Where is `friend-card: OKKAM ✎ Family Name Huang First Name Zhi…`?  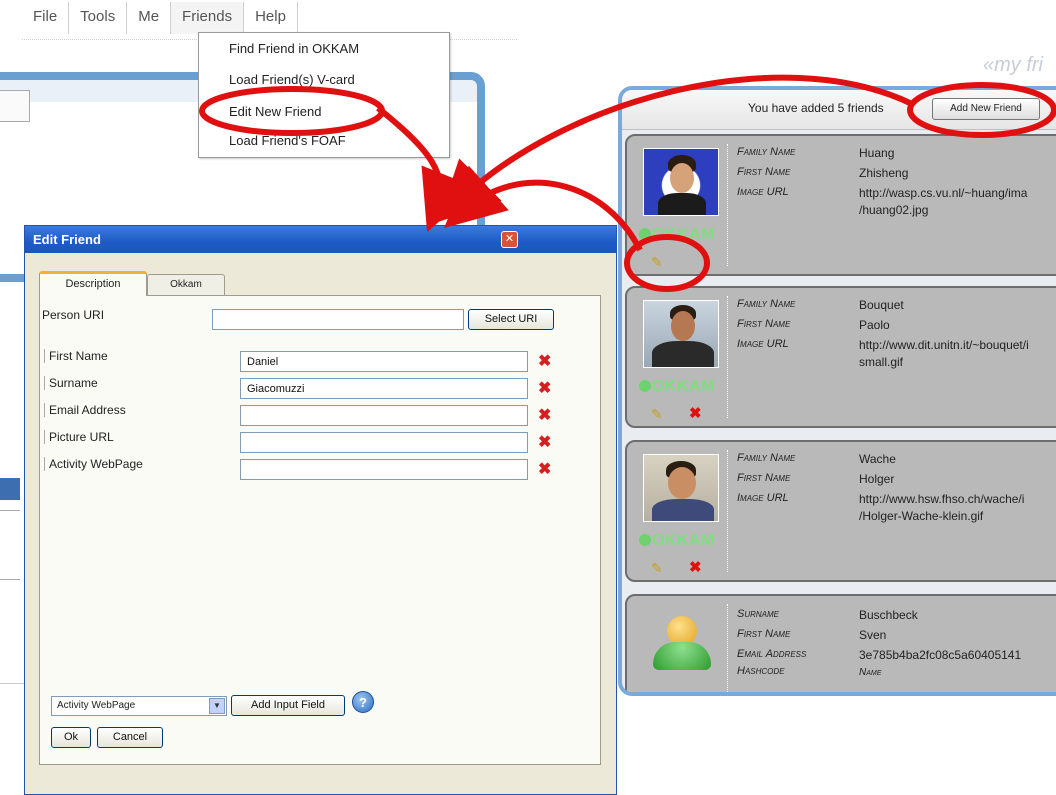
friend-card: OKKAM ✎ Family Name Huang First Name Zhi… is located at coordinates (840, 205).